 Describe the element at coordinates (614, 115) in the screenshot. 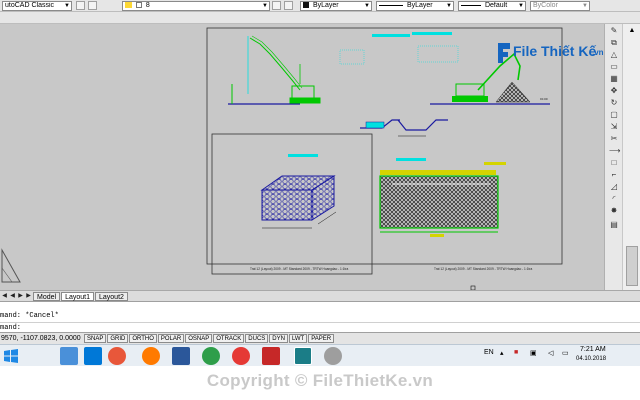

I see `scale-icon: ▢` at that location.